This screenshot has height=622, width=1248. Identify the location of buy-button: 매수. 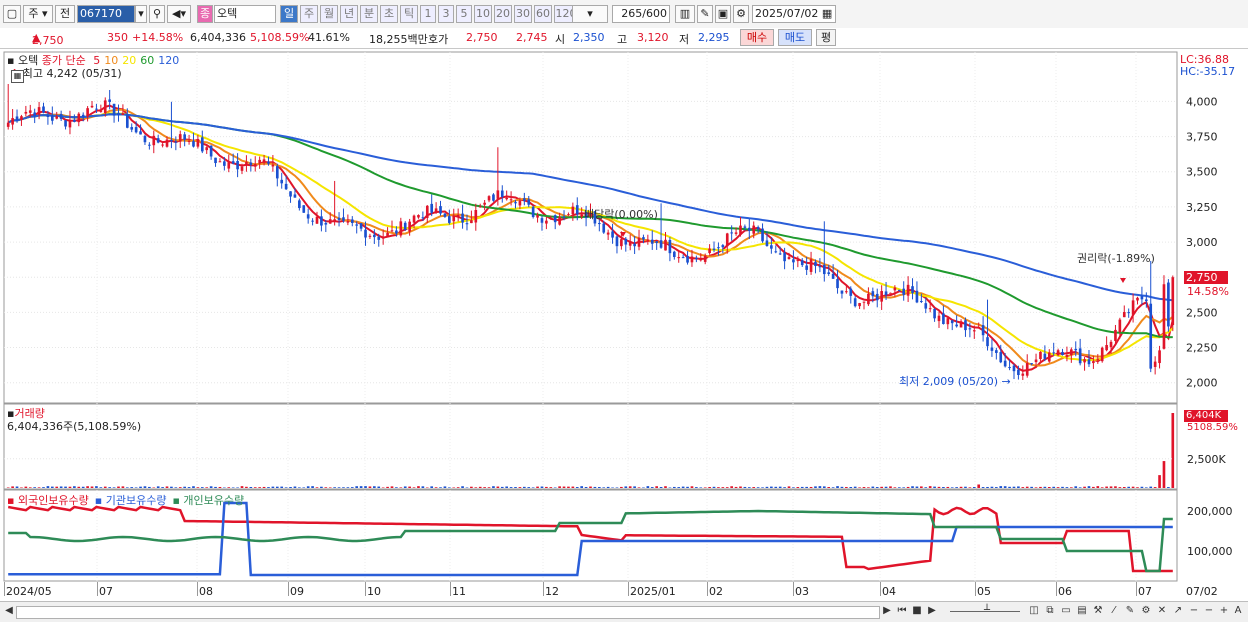
(757, 37).